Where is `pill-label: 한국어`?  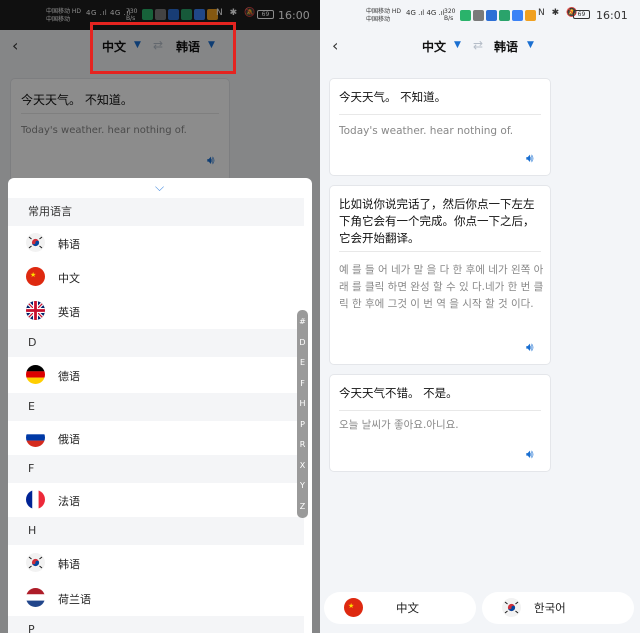
pill-label: 한국어 is located at coordinates (550, 608).